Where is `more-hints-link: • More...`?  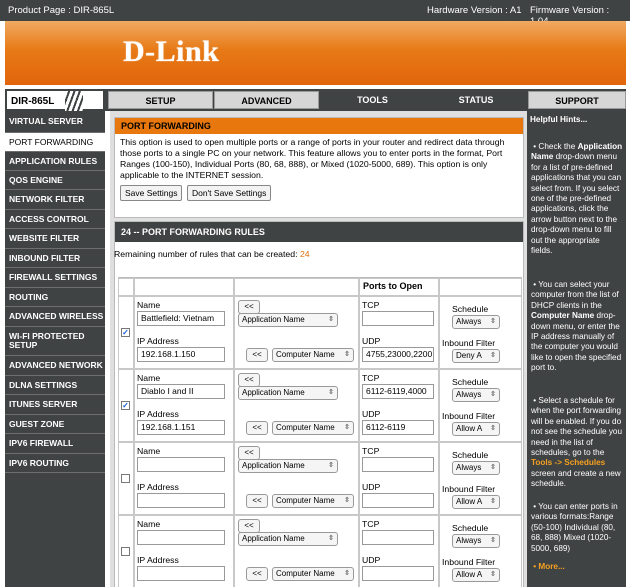 more-hints-link: • More... is located at coordinates (577, 567).